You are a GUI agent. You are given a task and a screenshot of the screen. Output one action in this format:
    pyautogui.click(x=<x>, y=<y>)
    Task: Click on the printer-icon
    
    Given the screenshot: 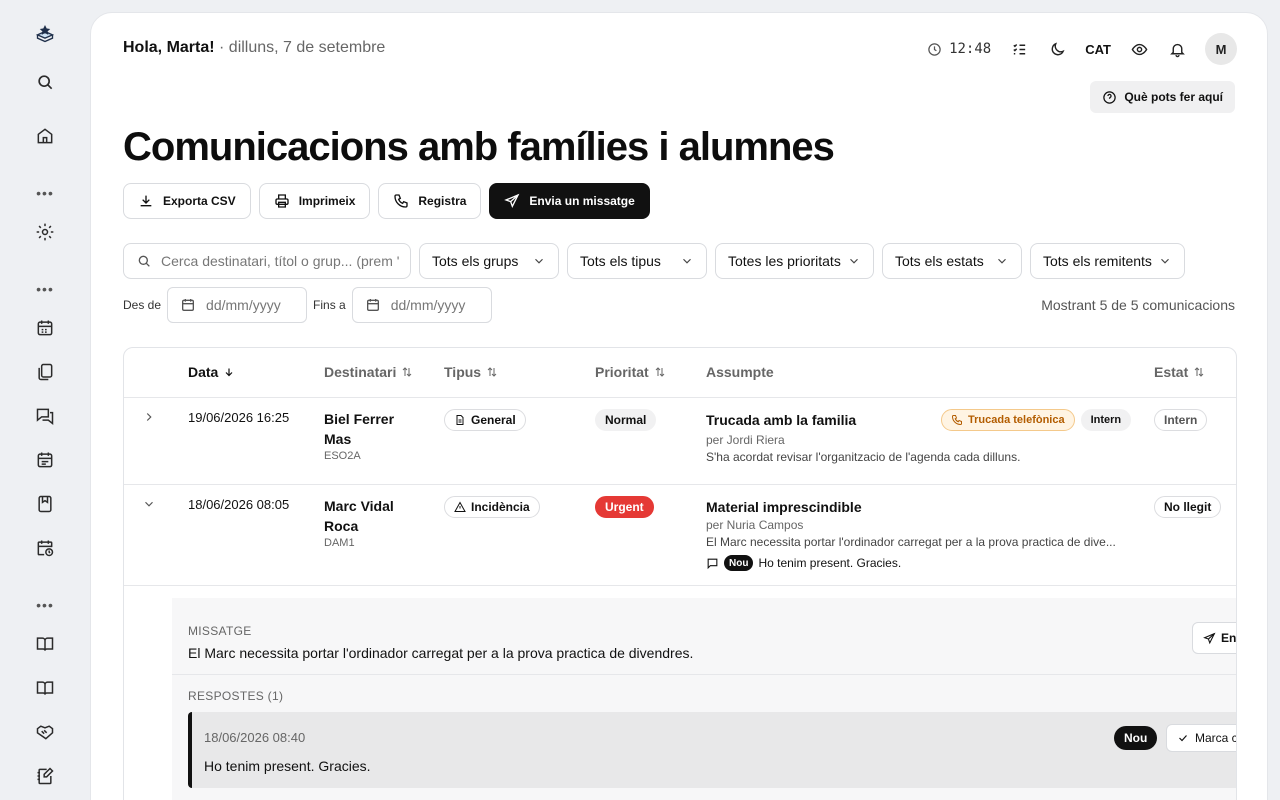 What is the action you would take?
    pyautogui.click(x=282, y=201)
    